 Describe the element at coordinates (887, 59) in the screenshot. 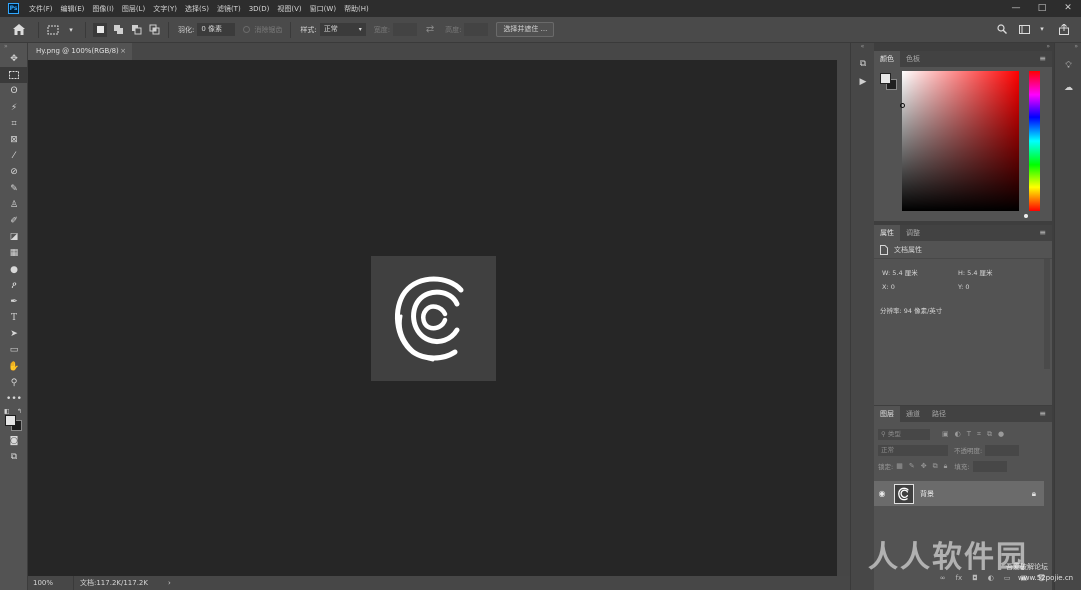

I see `tab-color: 颜色` at that location.